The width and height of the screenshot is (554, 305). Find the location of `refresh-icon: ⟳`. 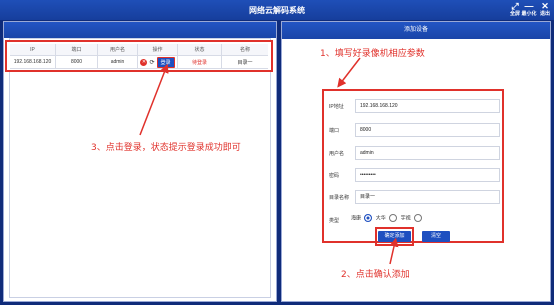

refresh-icon: ⟳ is located at coordinates (151, 62).